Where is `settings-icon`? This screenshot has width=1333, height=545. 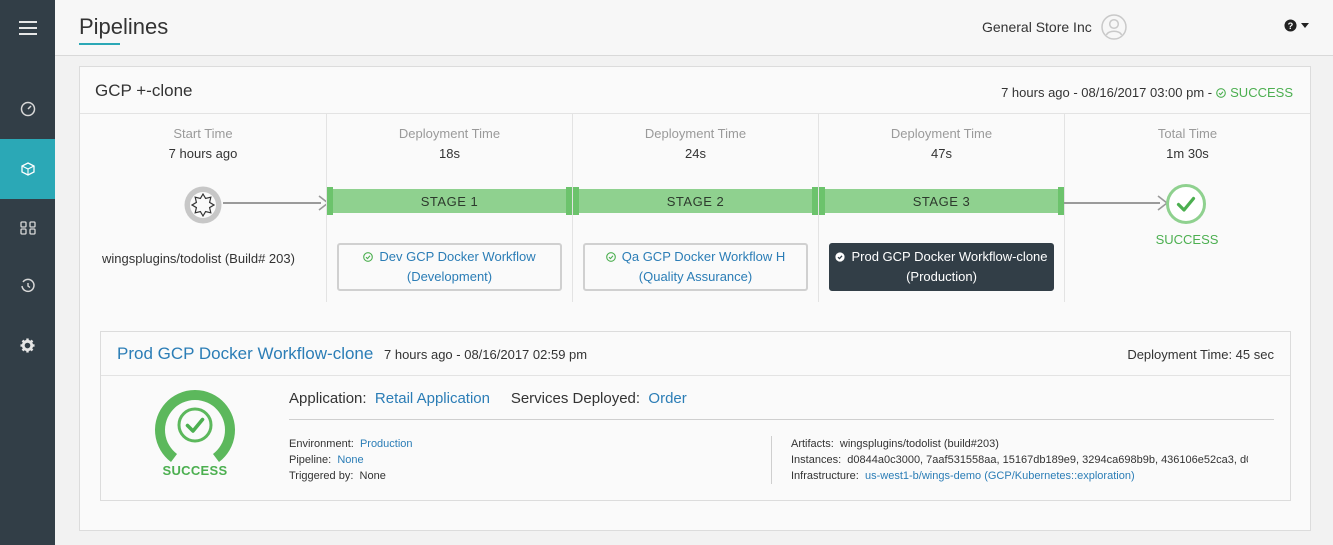
settings-icon is located at coordinates (27, 345).